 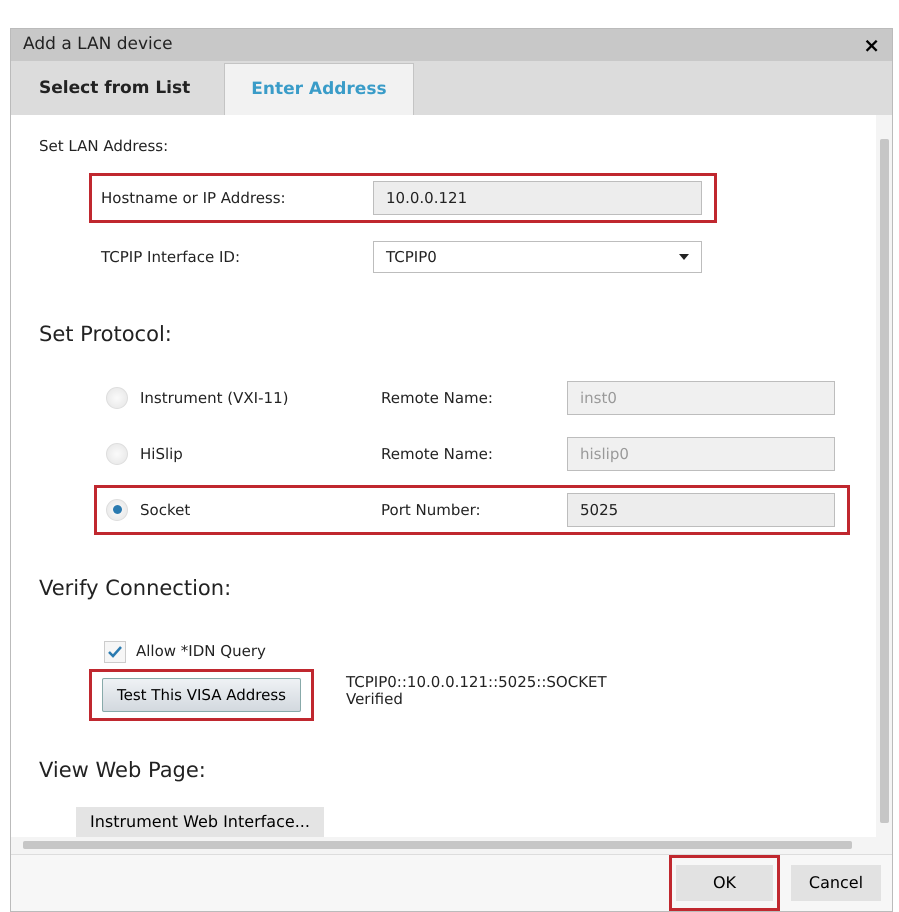 What do you see at coordinates (215, 398) in the screenshot?
I see `option-label: Instrument (VXI-11)` at bounding box center [215, 398].